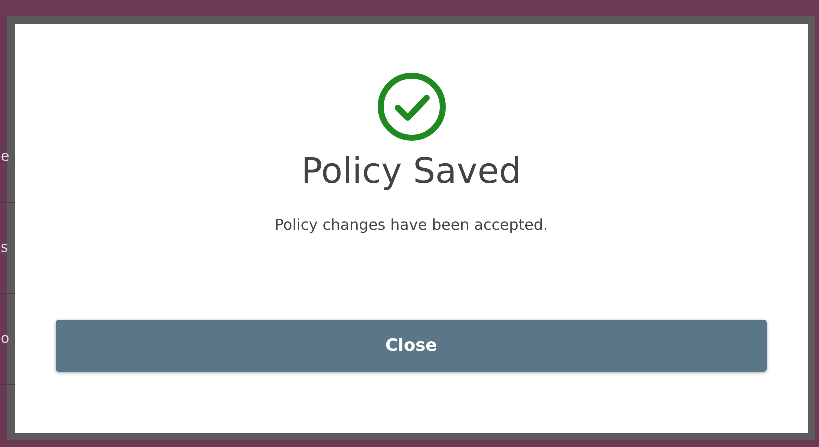 Image resolution: width=819 pixels, height=447 pixels. What do you see at coordinates (411, 346) in the screenshot?
I see `close-button: Close` at bounding box center [411, 346].